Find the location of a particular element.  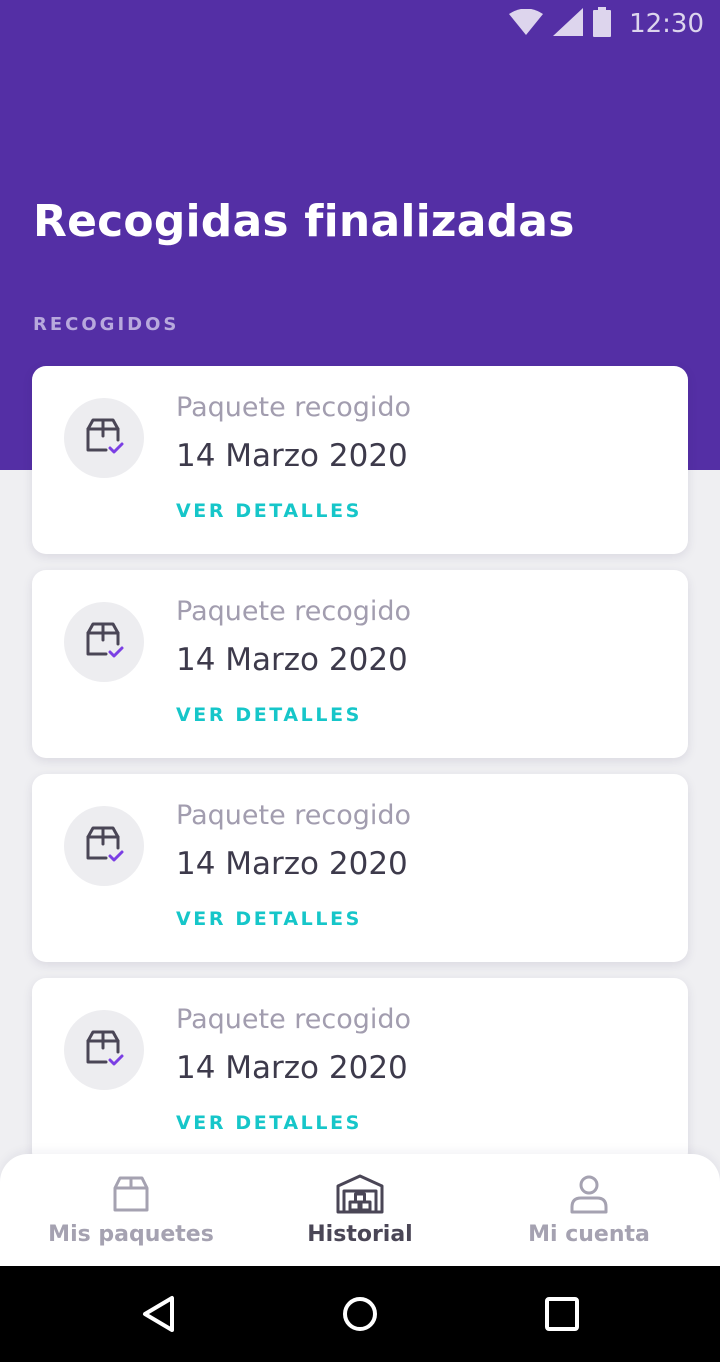

recents-icon is located at coordinates (562, 1314).